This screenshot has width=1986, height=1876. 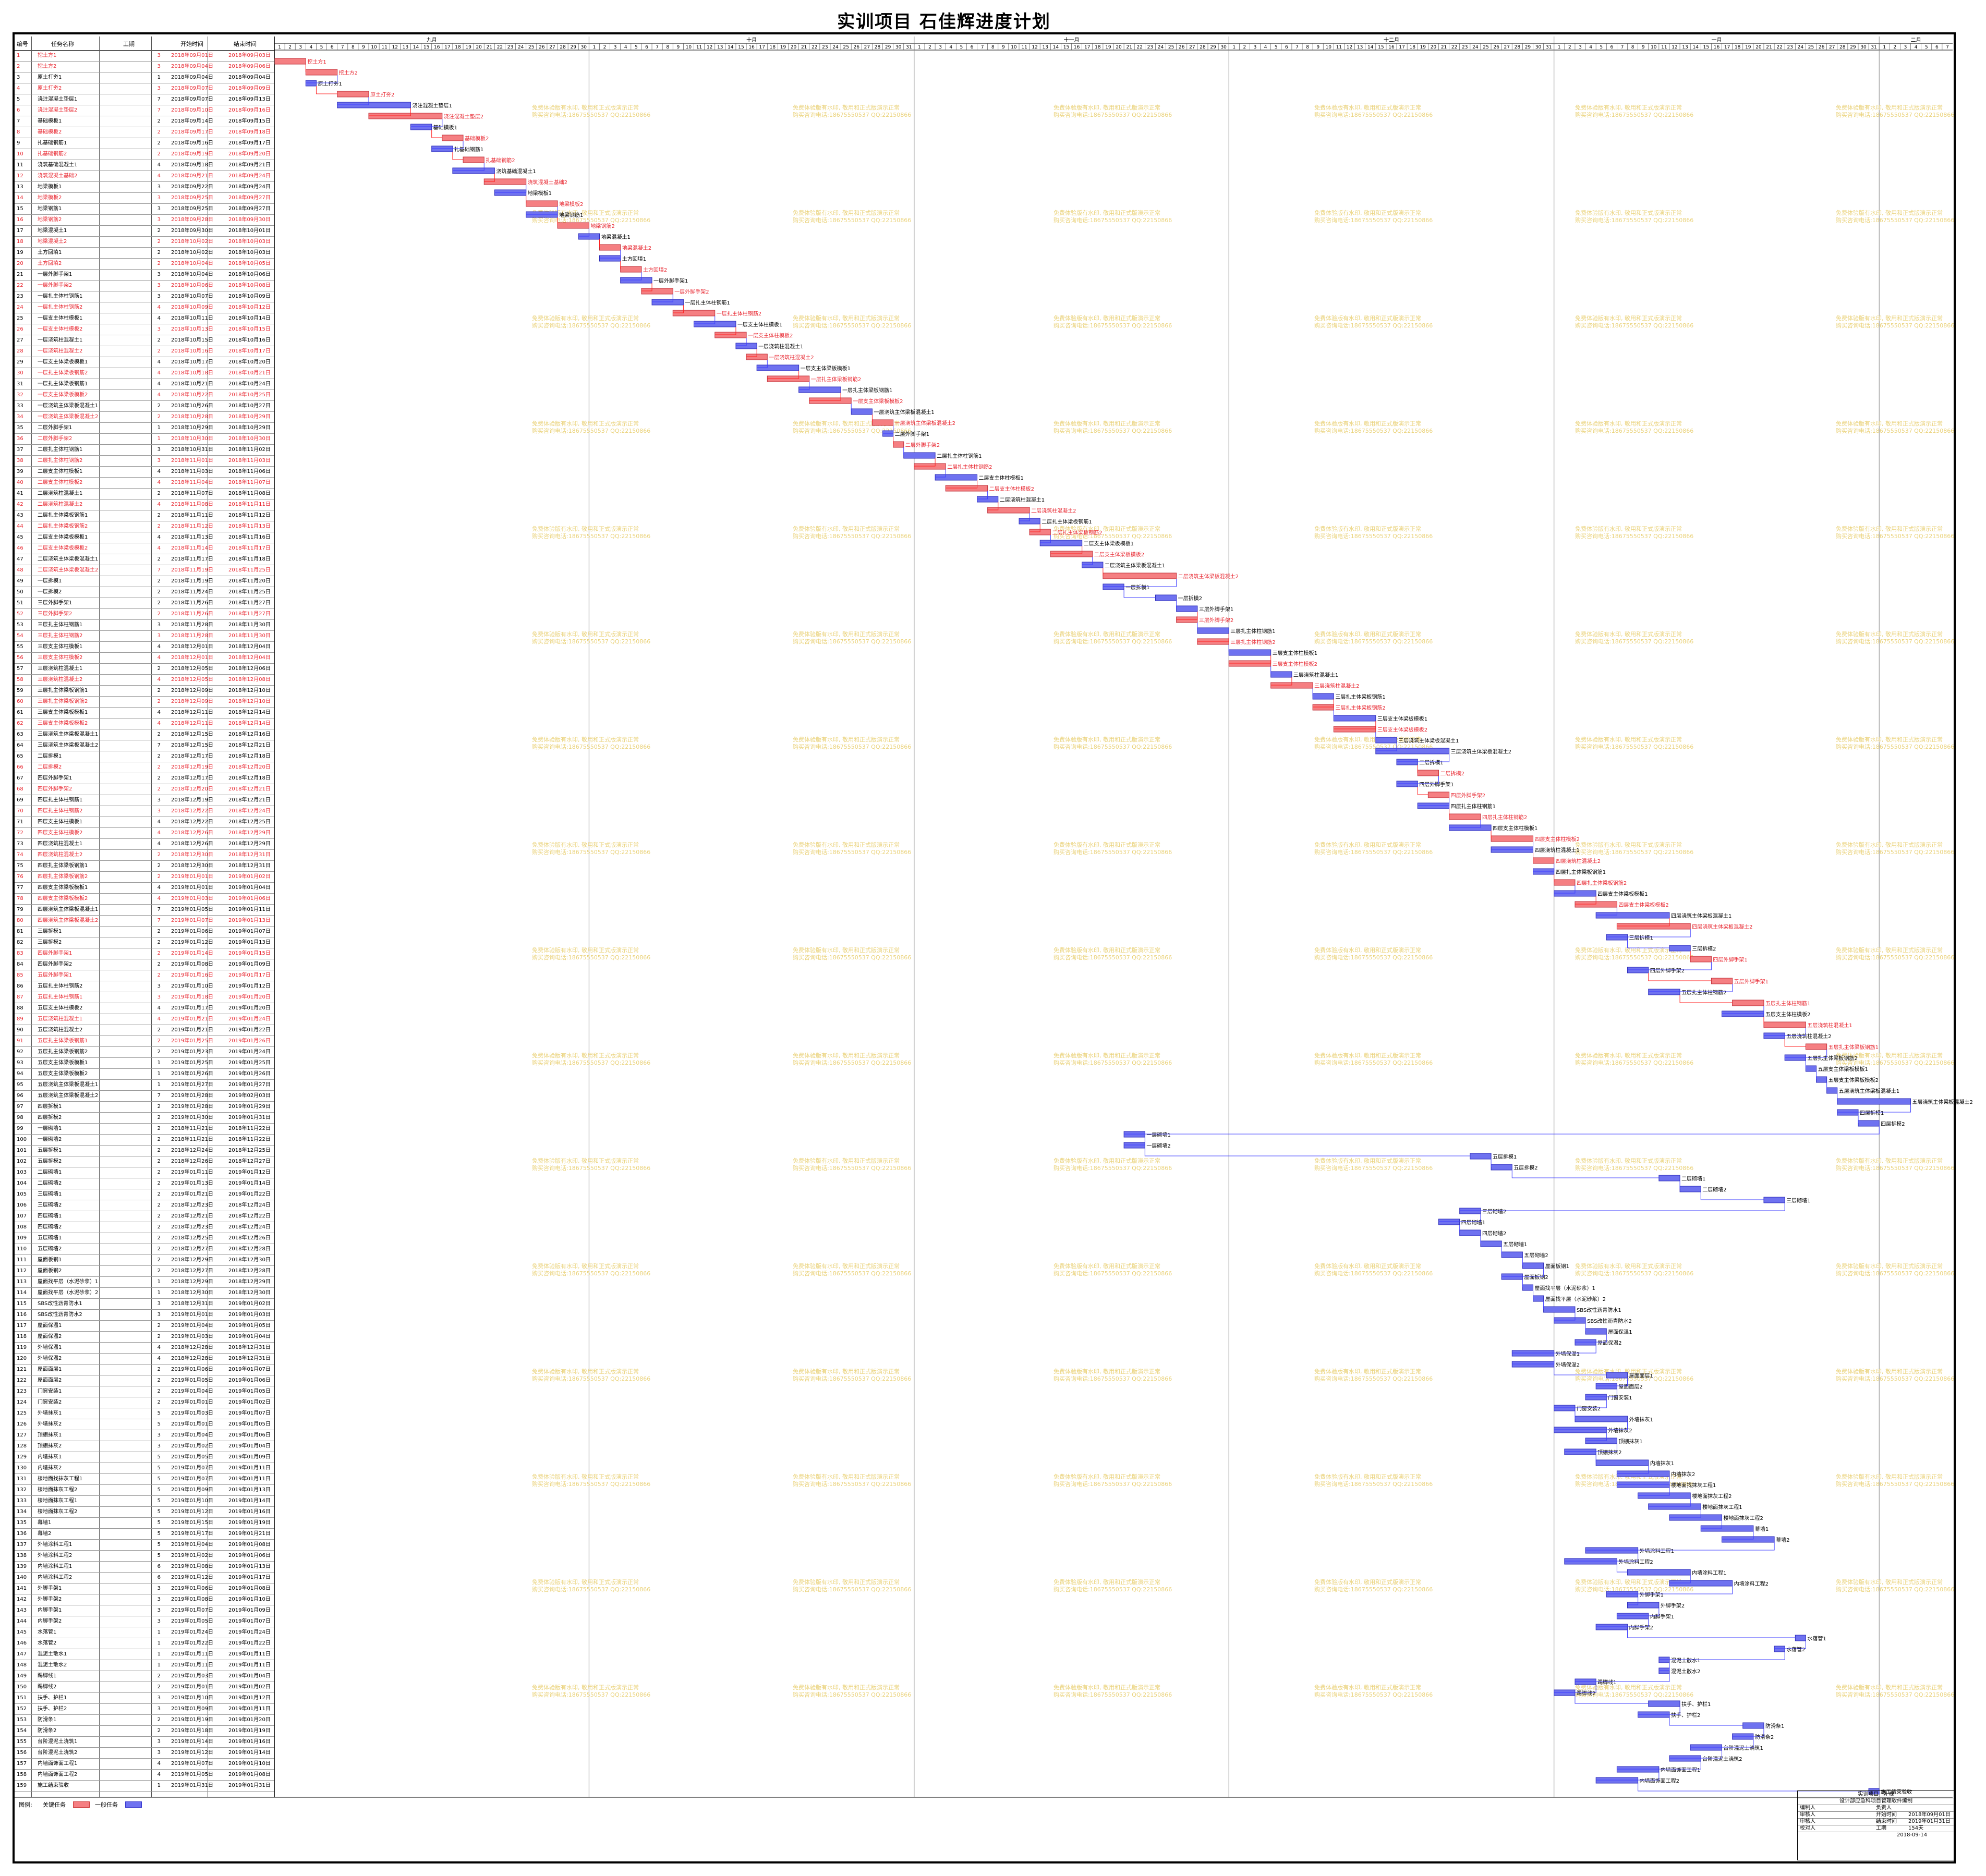 I want to click on bar-label: 二层扎主体柱钢筋2, so click(x=970, y=467).